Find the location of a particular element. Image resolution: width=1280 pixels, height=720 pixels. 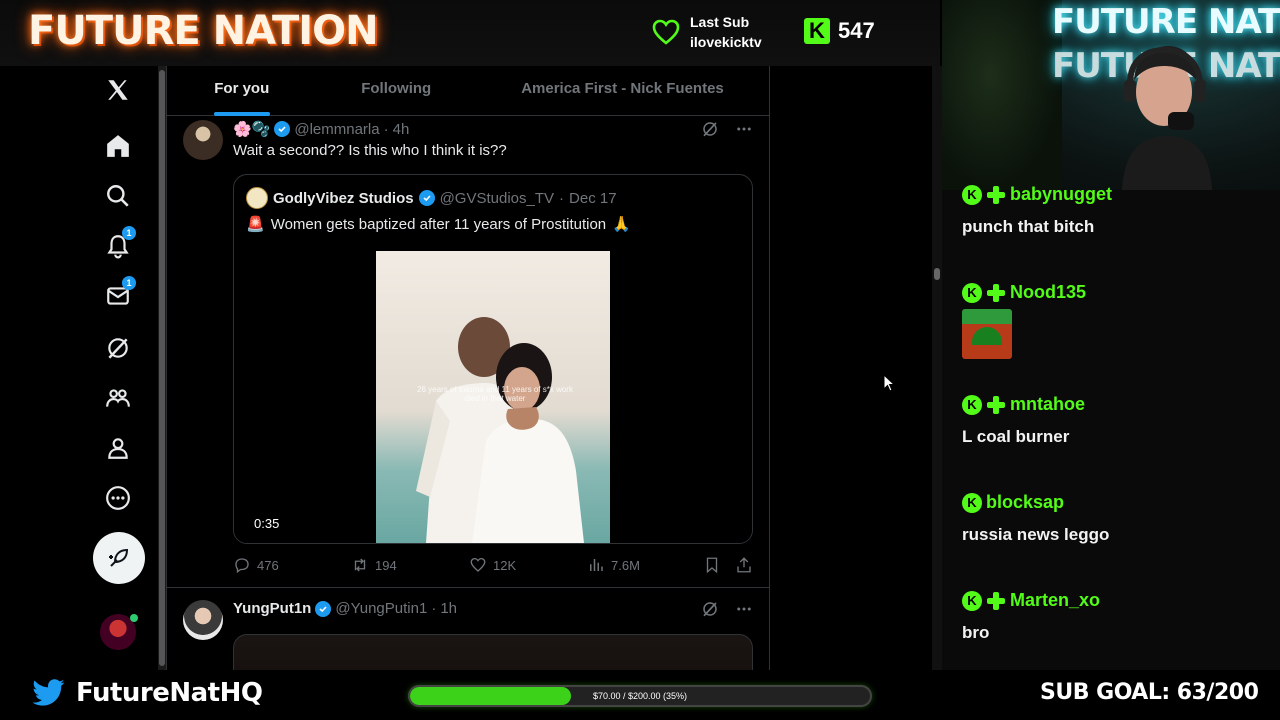

tweet-header: YungPut1n @YungPutin1 · 1h is located at coordinates (345, 608).